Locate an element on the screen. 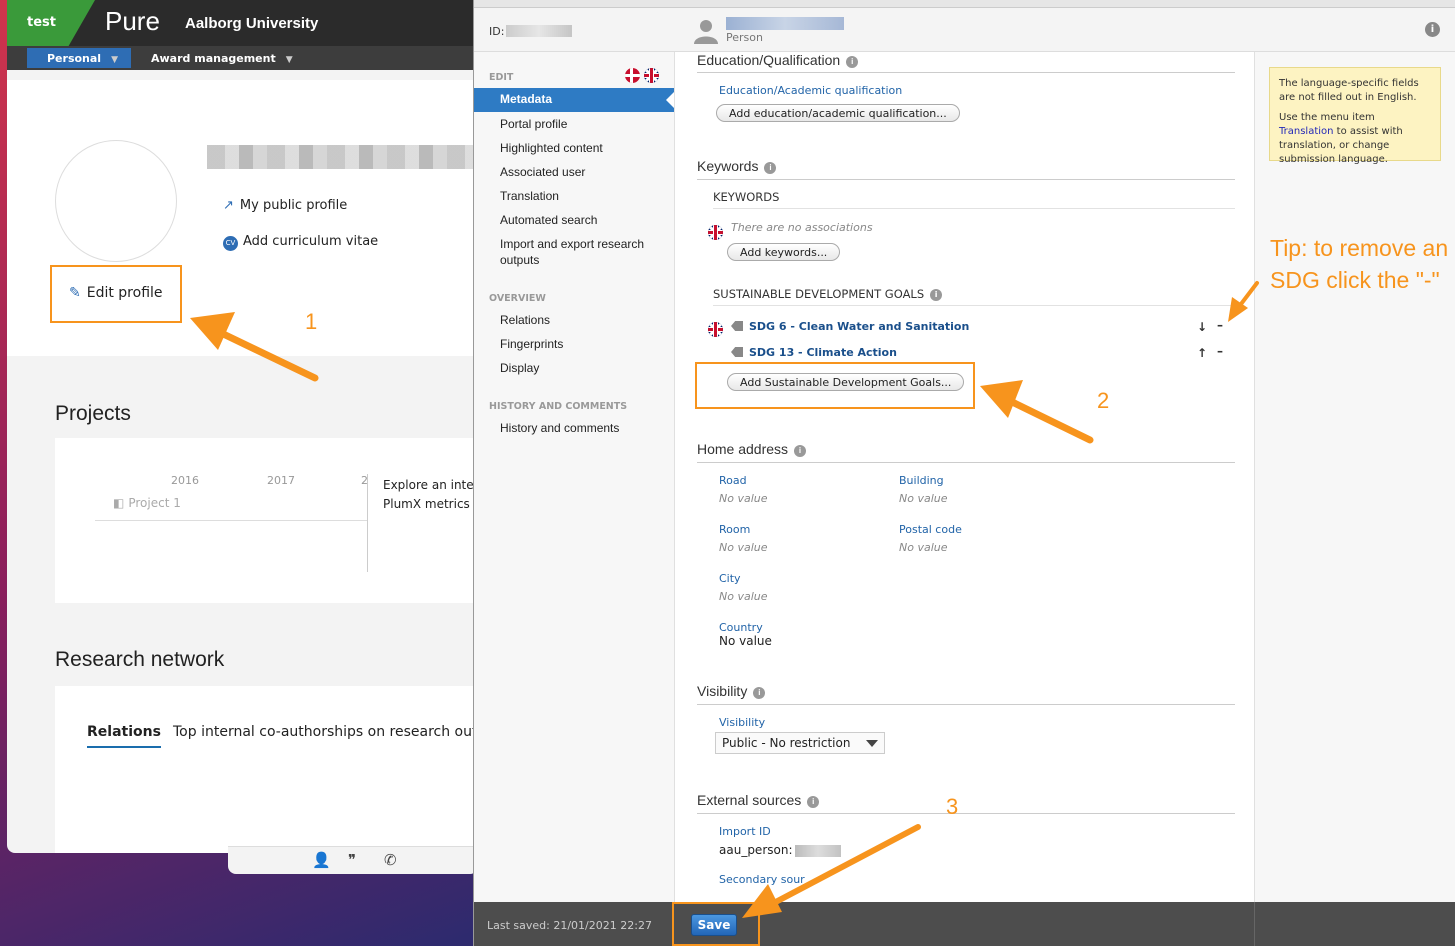 This screenshot has width=1455, height=946. road-label: Road is located at coordinates (733, 480).